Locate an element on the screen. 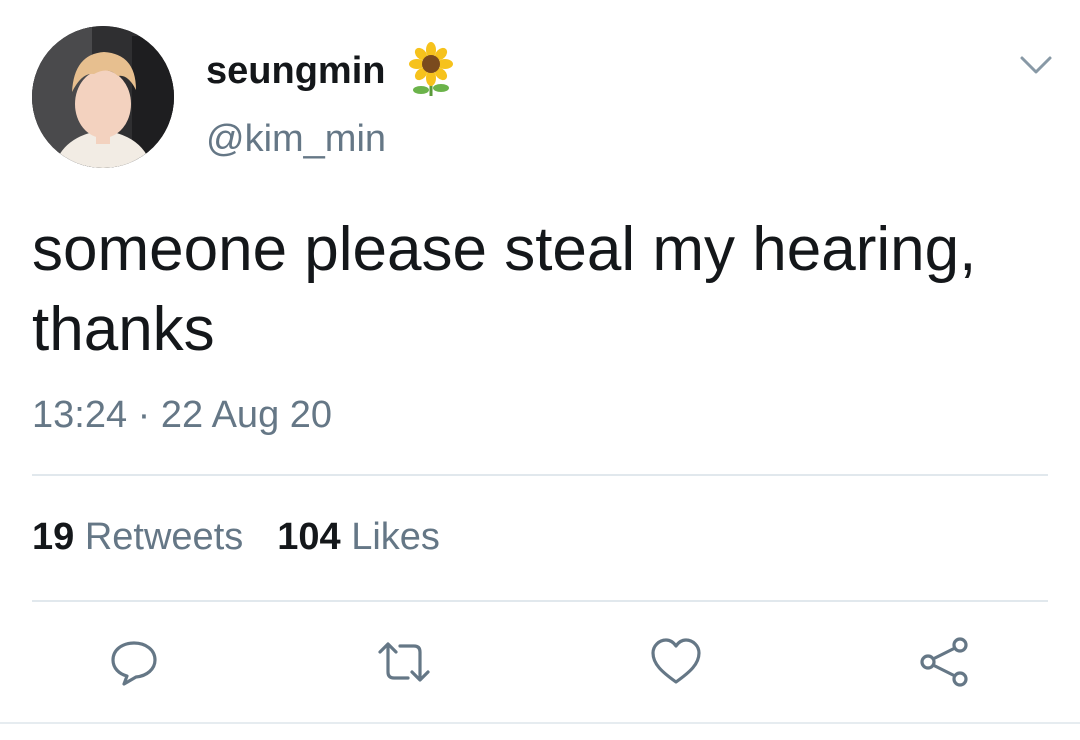 This screenshot has width=1080, height=740. retweets-stat: 19 Retweets is located at coordinates (137, 537).